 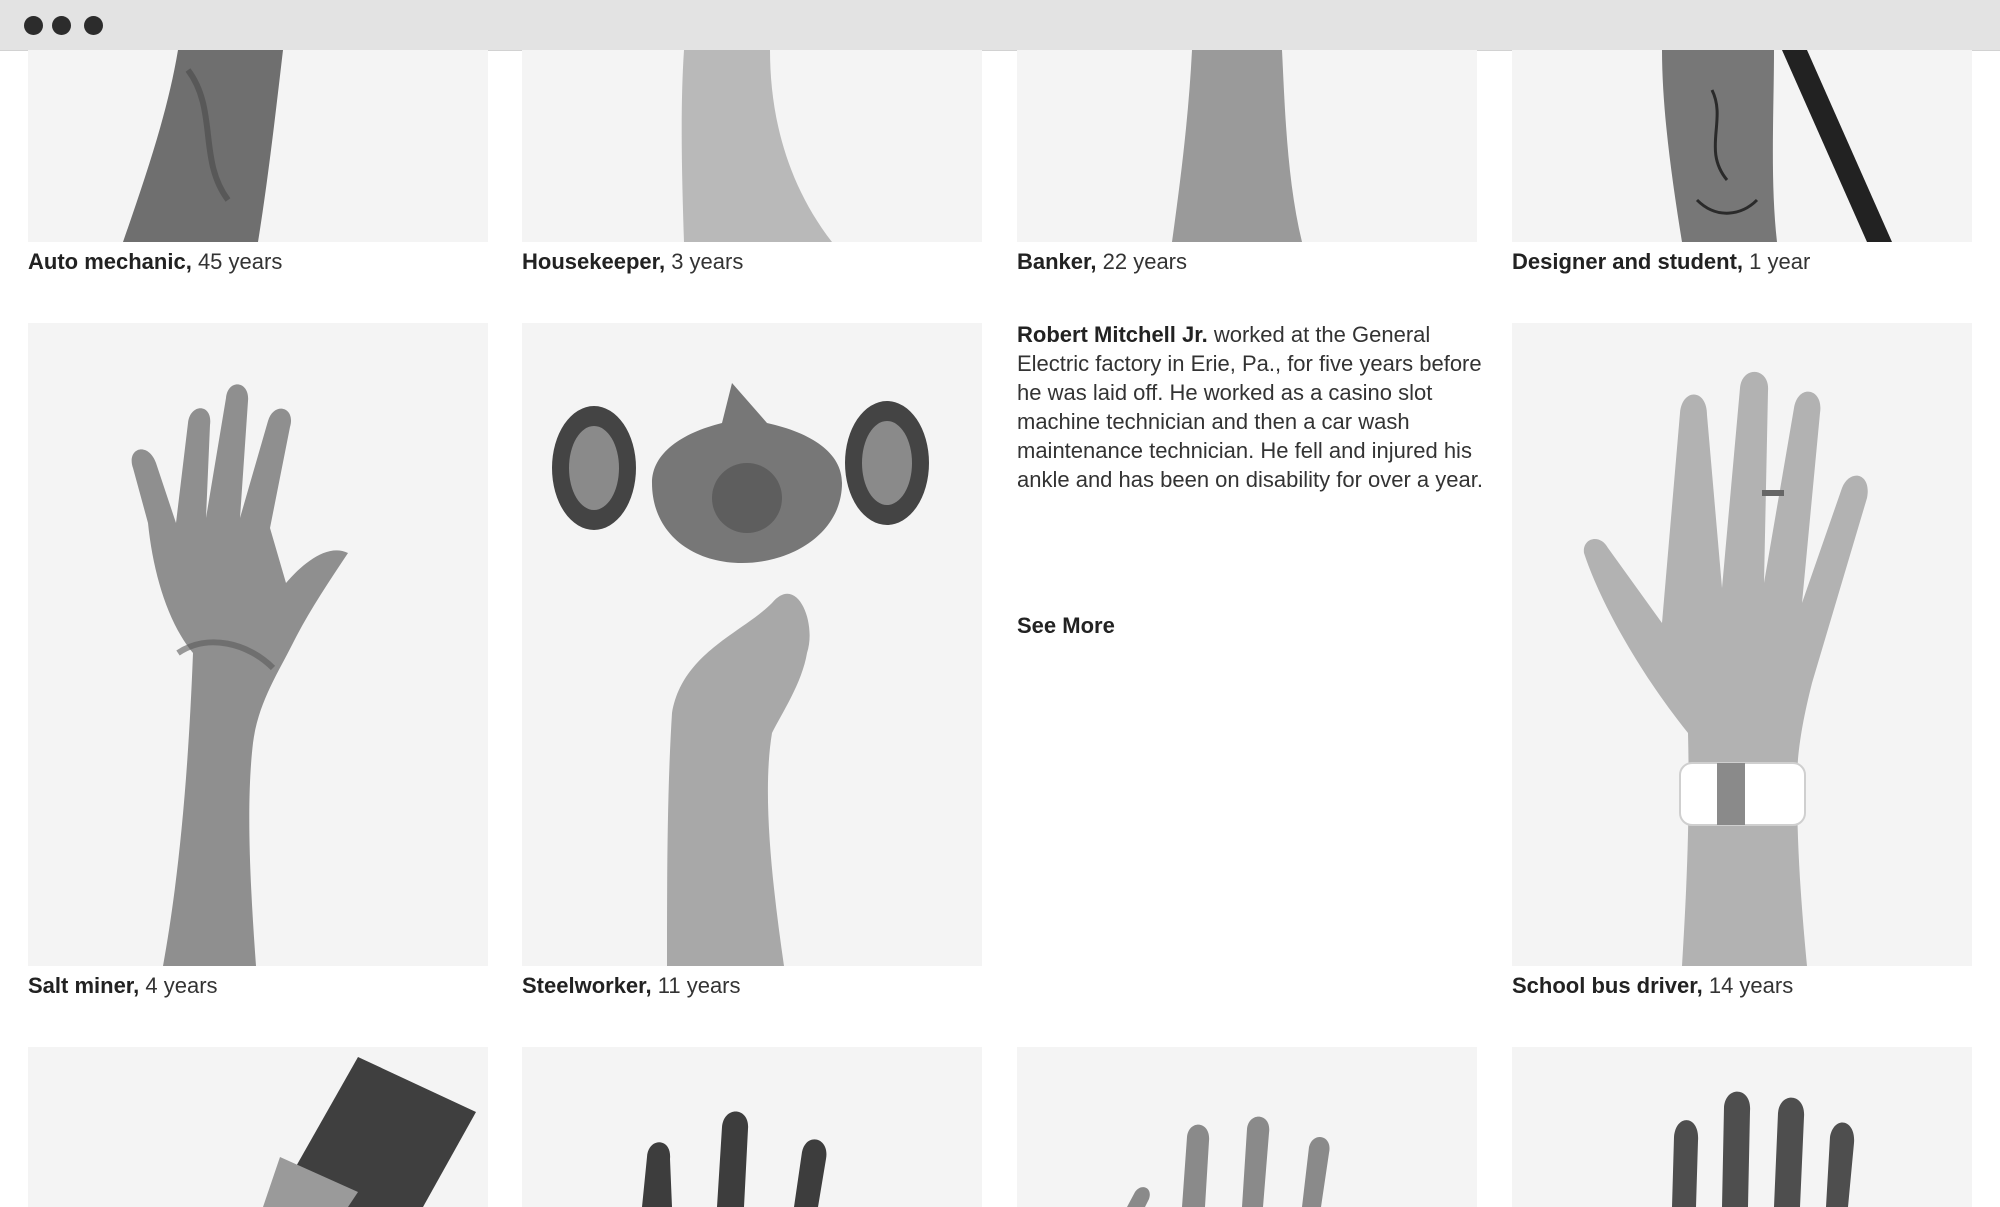 What do you see at coordinates (110, 261) in the screenshot?
I see `caption-occupation: Auto mechanic,` at bounding box center [110, 261].